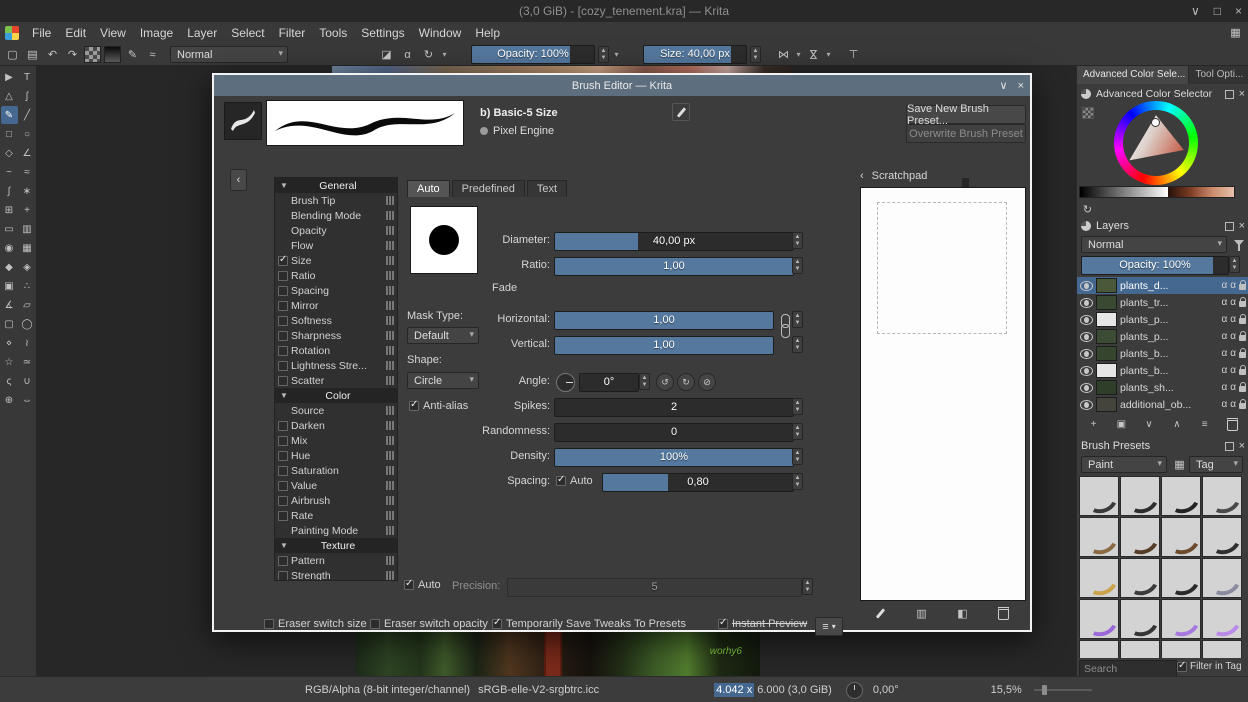 This screenshot has height=702, width=1248. What do you see at coordinates (609, 382) in the screenshot?
I see `angle-spinbox: 0°` at bounding box center [609, 382].